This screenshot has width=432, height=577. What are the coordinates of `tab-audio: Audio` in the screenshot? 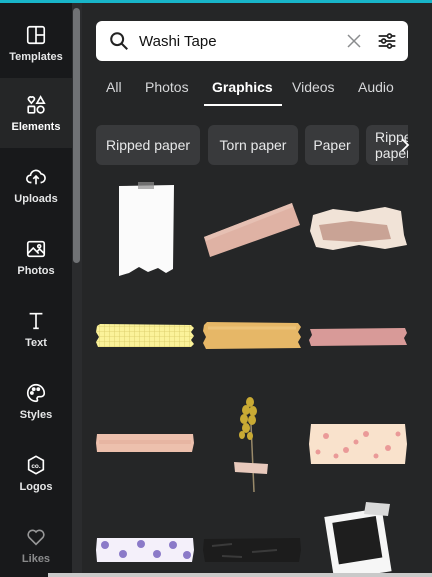 It's located at (376, 87).